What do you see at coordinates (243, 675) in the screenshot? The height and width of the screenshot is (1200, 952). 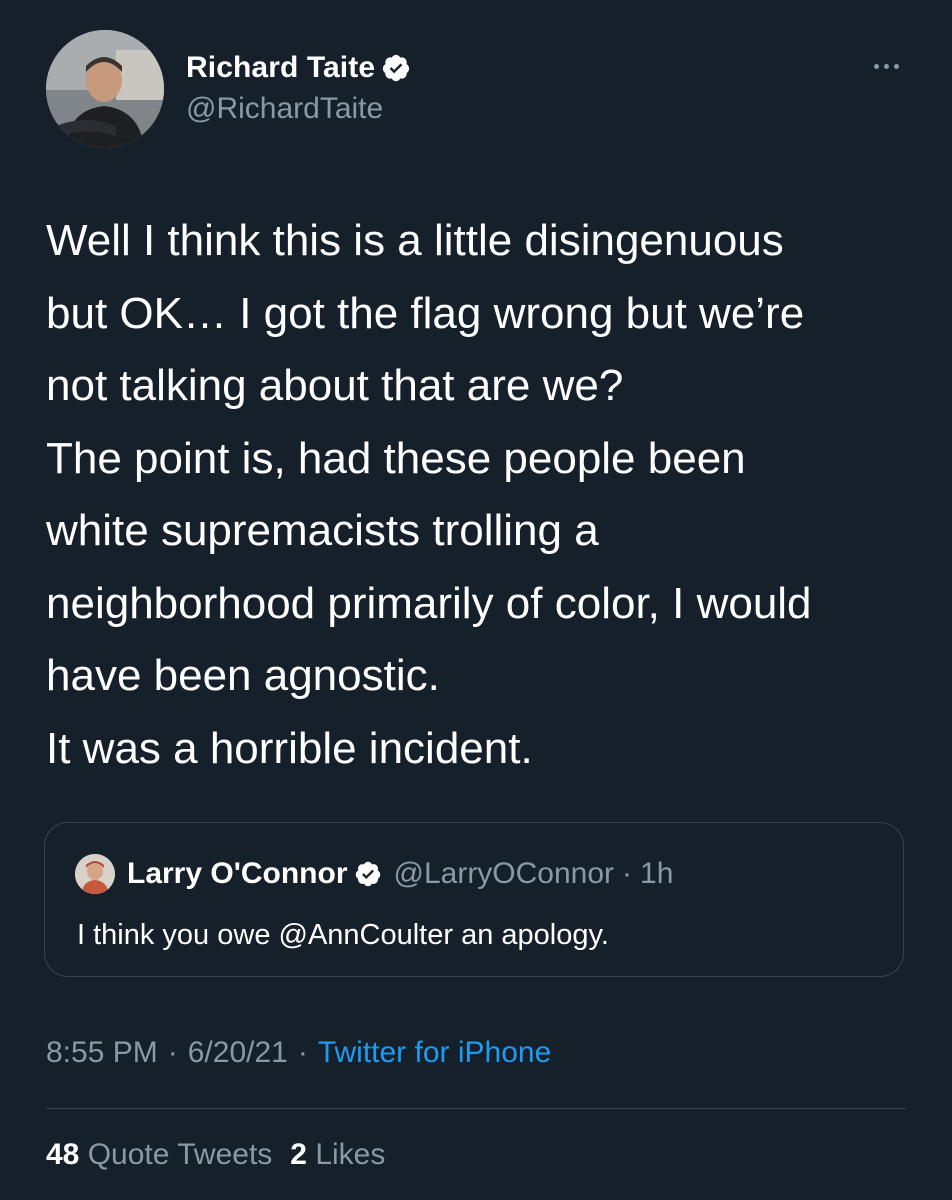 I see `tweet-text-line: have been agnostic.` at bounding box center [243, 675].